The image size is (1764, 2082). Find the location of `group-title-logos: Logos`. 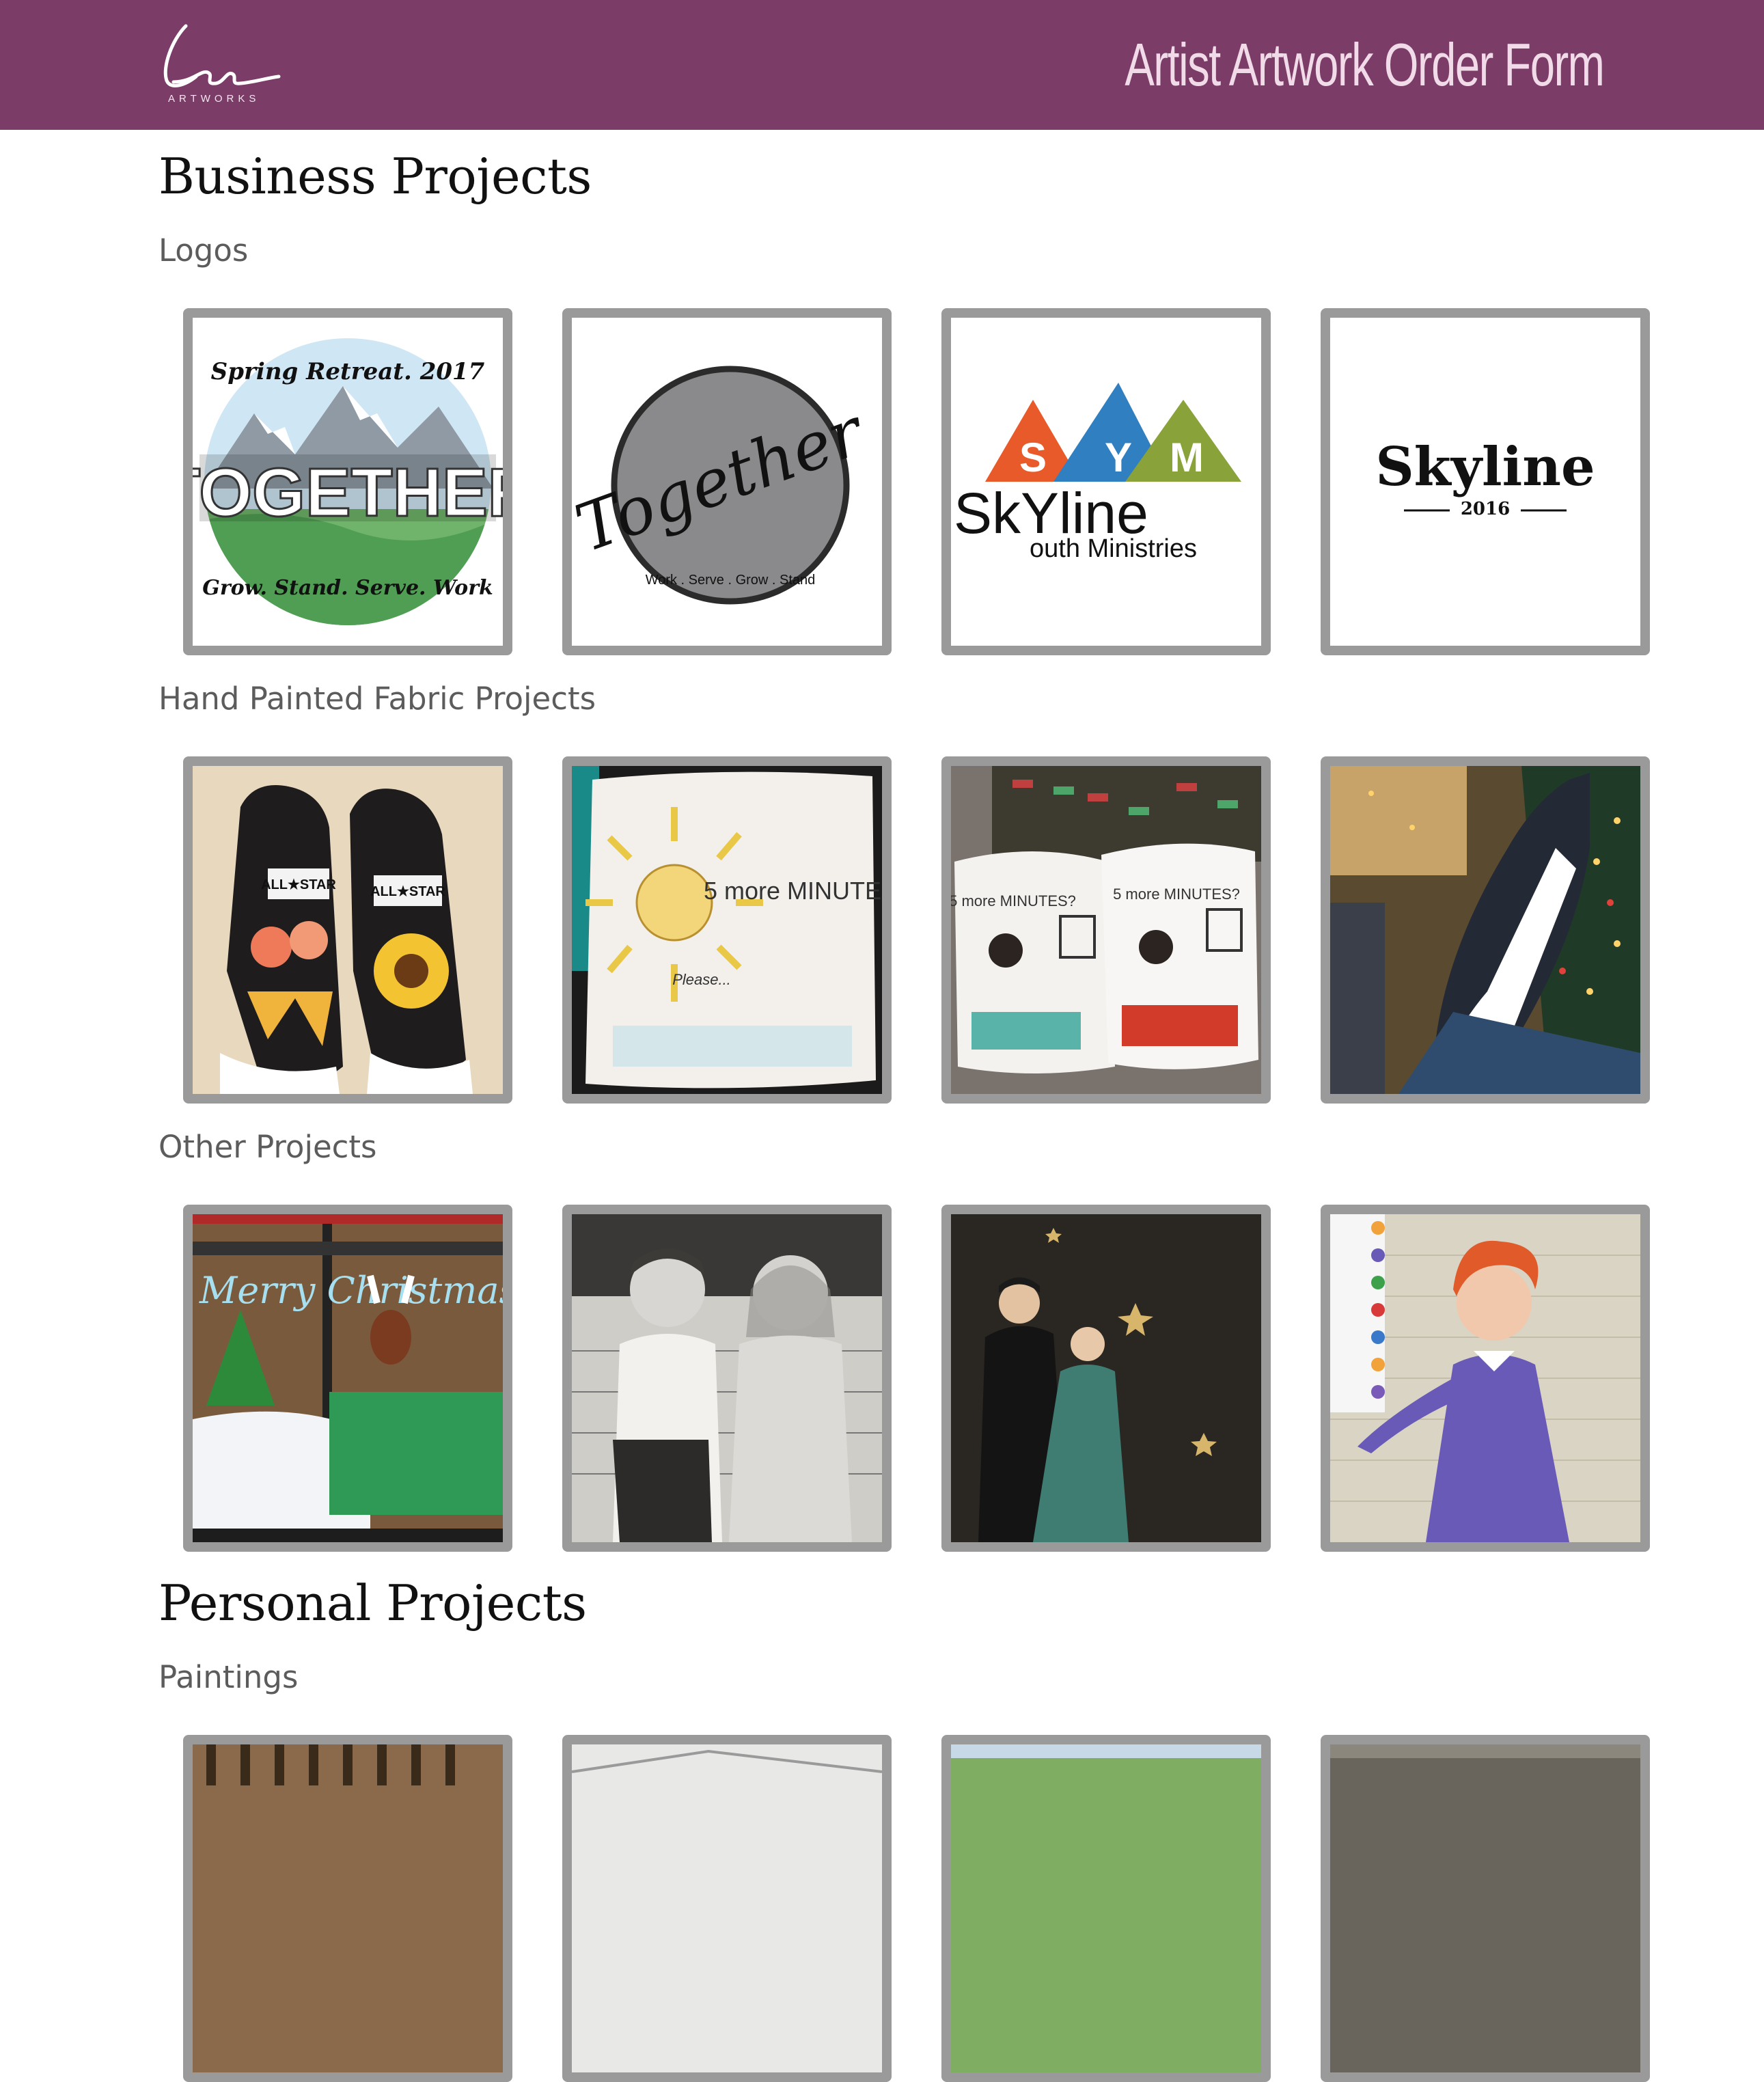

group-title-logos: Logos is located at coordinates (204, 250).